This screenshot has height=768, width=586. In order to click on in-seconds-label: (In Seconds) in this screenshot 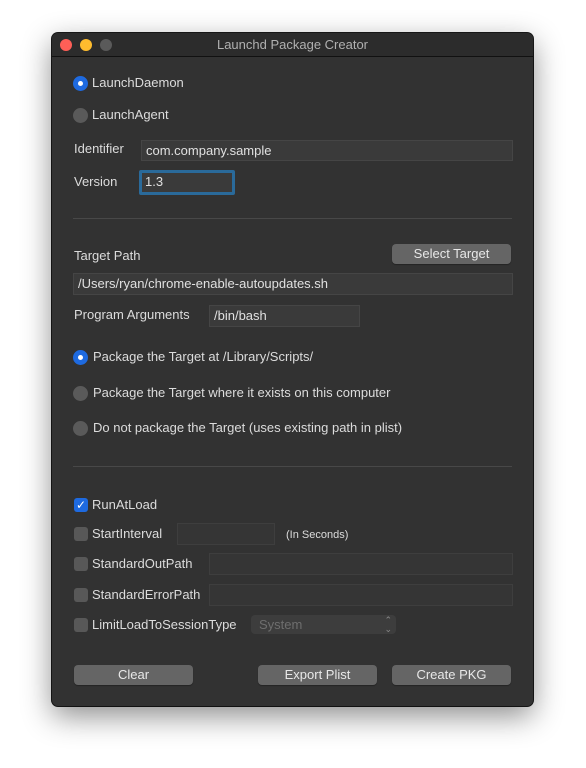, I will do `click(317, 535)`.